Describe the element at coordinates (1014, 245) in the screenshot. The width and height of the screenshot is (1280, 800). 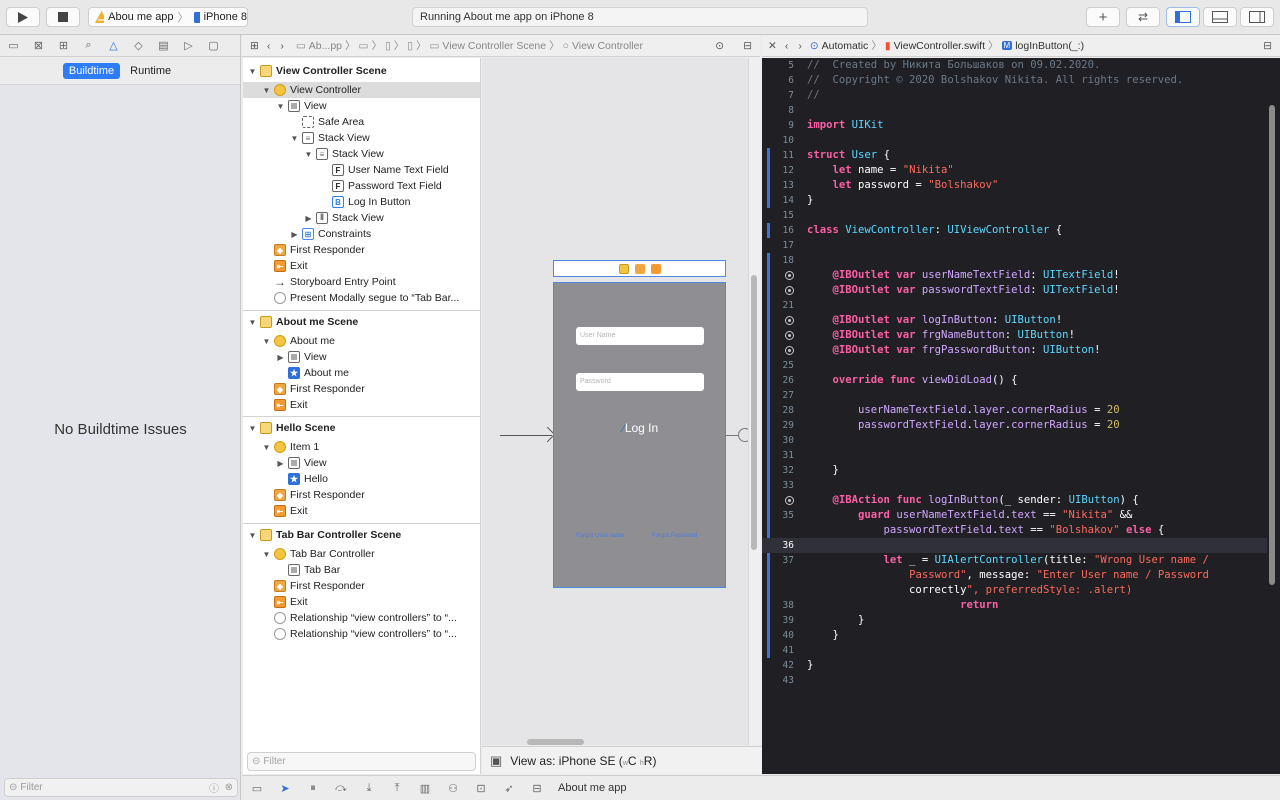
I see `code-line: 17` at that location.